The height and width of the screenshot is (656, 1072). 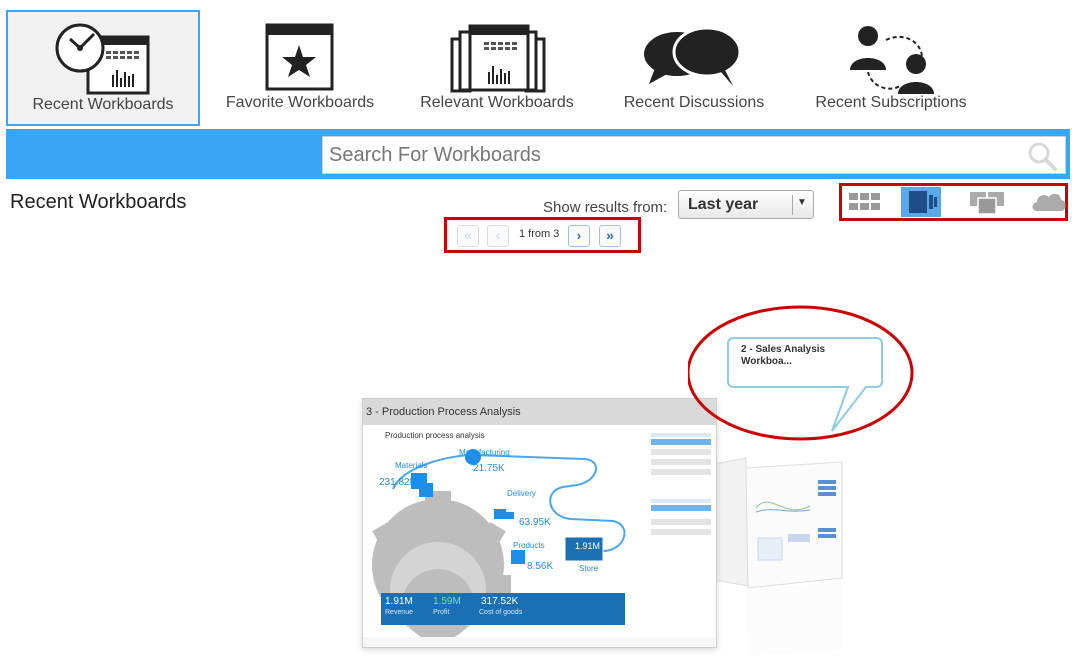 What do you see at coordinates (98, 202) in the screenshot?
I see `page-title: Recent Workboards` at bounding box center [98, 202].